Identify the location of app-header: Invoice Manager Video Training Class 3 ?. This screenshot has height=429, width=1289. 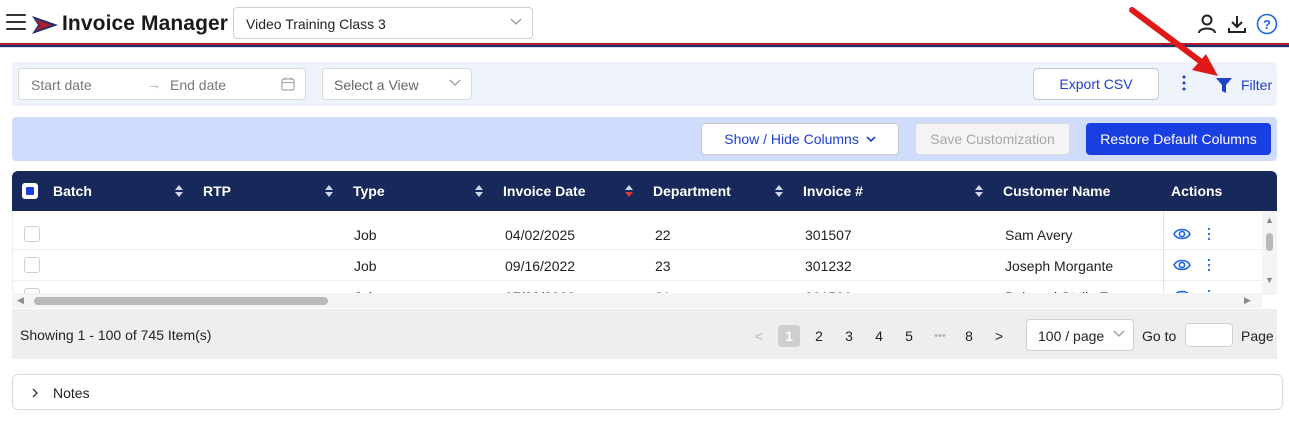
(644, 25).